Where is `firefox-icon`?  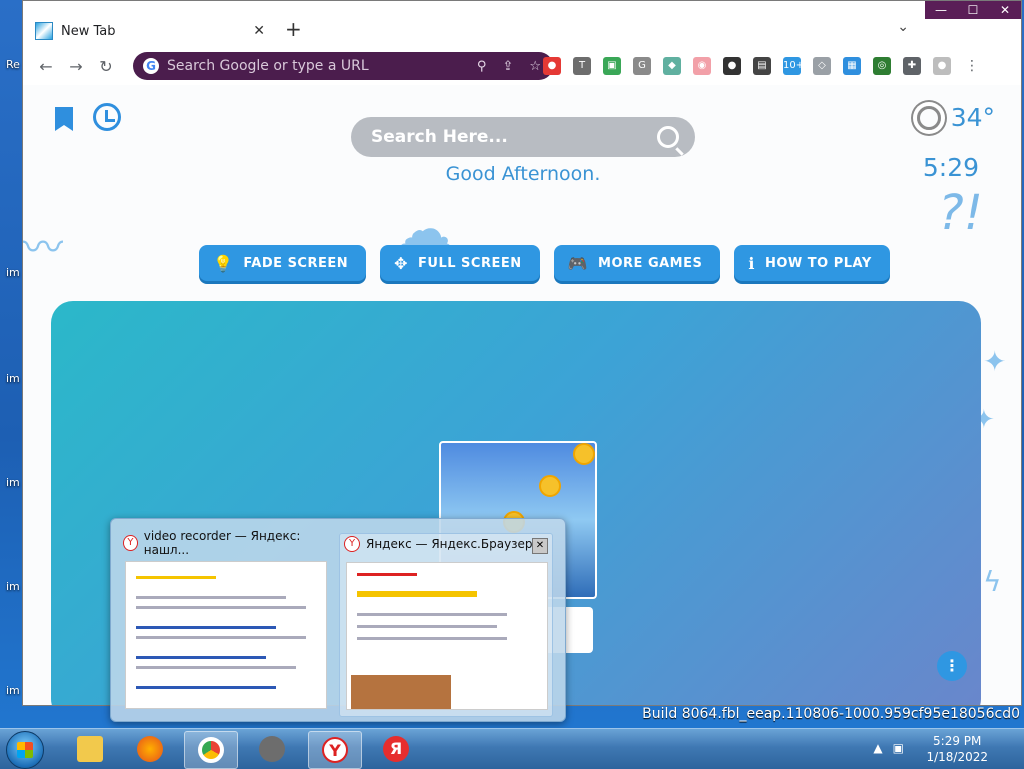 firefox-icon is located at coordinates (150, 749).